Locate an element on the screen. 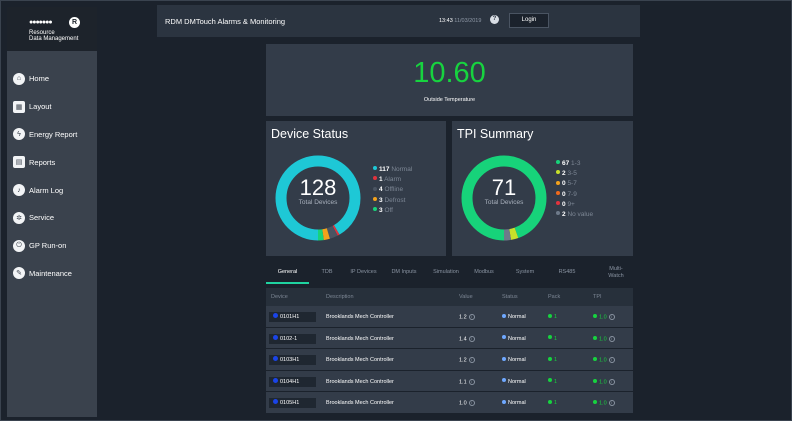  tab-general: General is located at coordinates (287, 272).